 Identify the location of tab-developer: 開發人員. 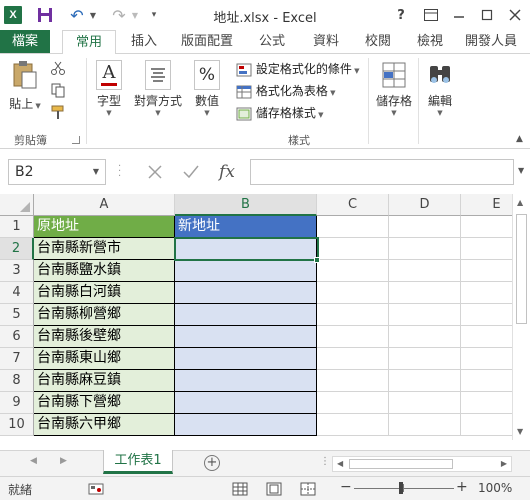
(497, 42).